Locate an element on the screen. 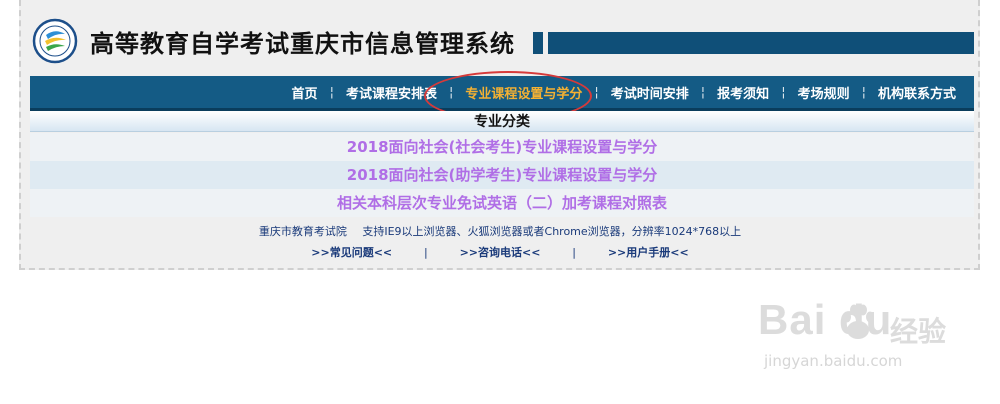 The width and height of the screenshot is (1000, 404). footer-links: >>常见问题<< | >>咨询电话<< | >>用户手册<< is located at coordinates (500, 252).